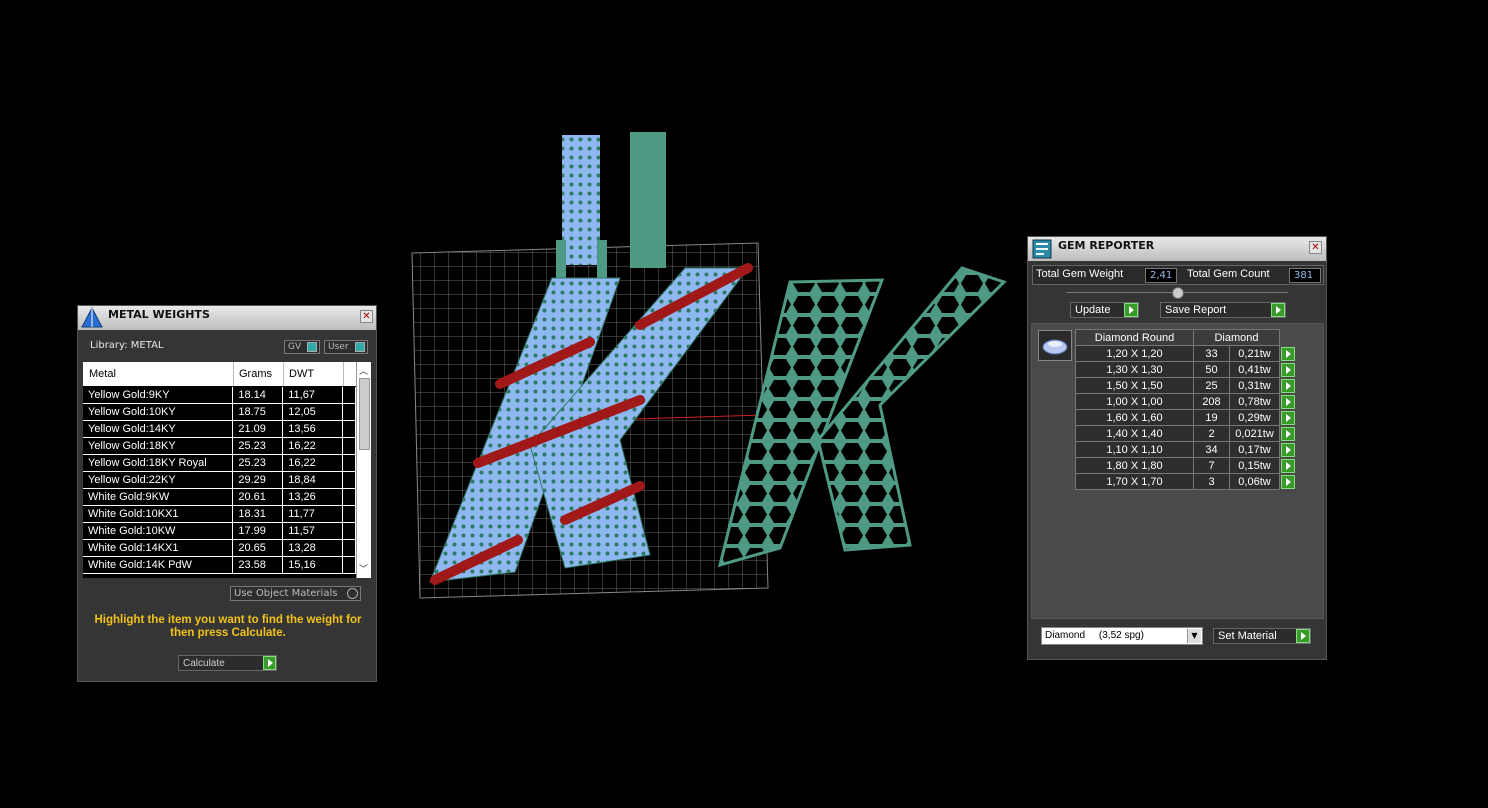 Image resolution: width=1488 pixels, height=808 pixels. I want to click on header-metal: Metal, so click(102, 374).